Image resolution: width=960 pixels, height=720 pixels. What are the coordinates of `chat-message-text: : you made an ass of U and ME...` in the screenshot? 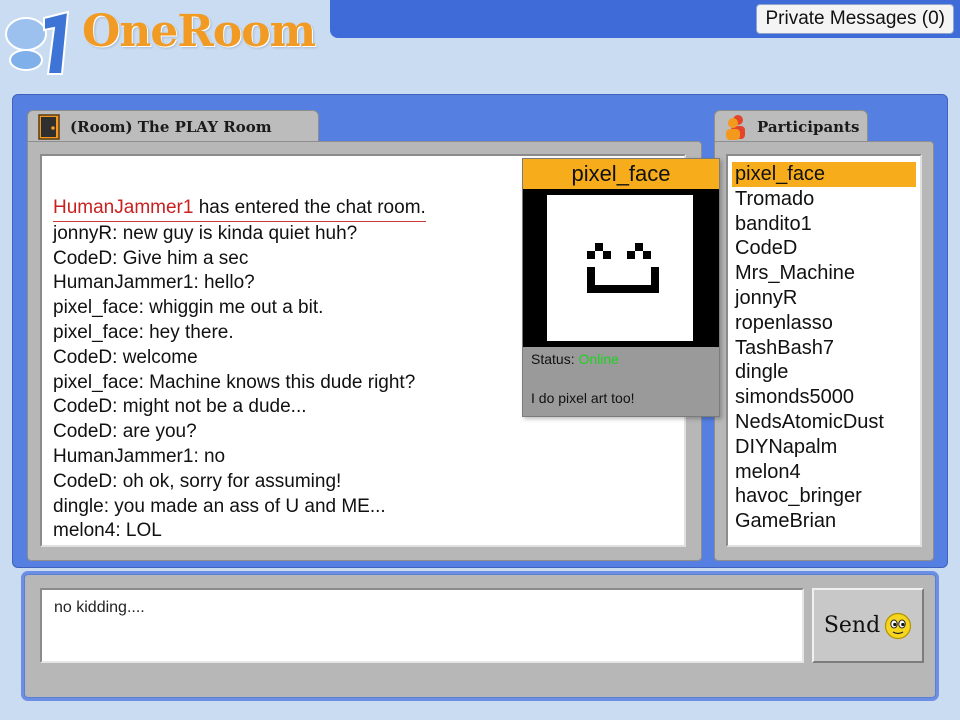 It's located at (244, 506).